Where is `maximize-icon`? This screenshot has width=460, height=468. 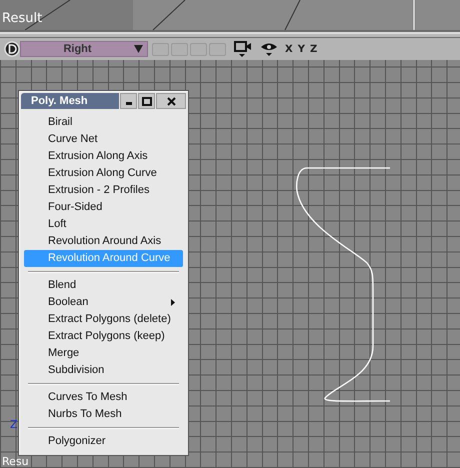
maximize-icon is located at coordinates (147, 101).